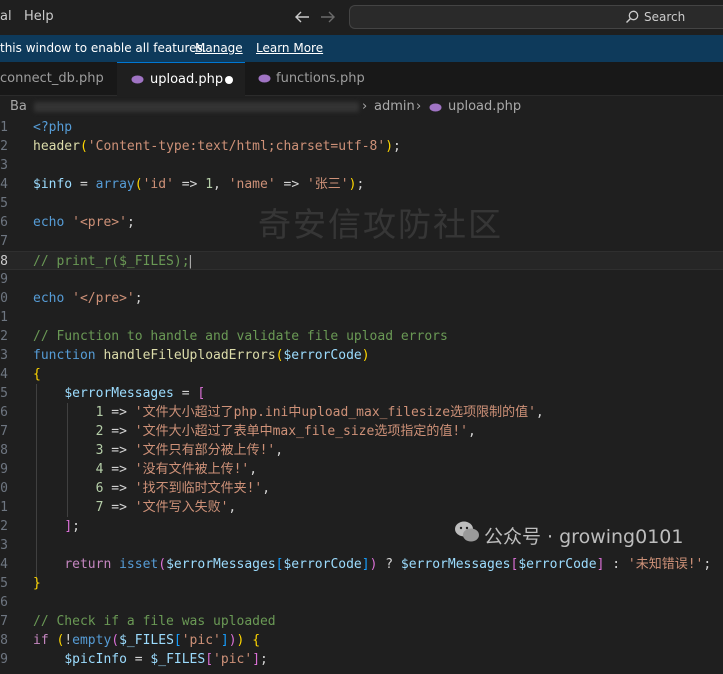 The width and height of the screenshot is (723, 674). Describe the element at coordinates (181, 79) in the screenshot. I see `tab-upload: upload.php` at that location.